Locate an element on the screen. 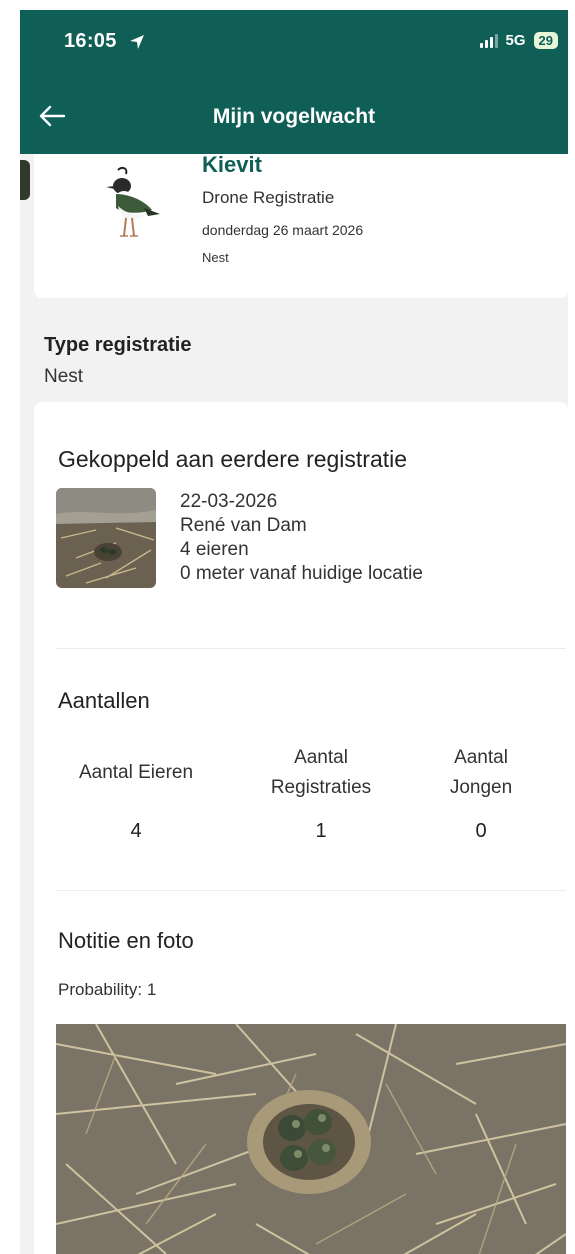 The height and width of the screenshot is (1254, 575). lapwing-bird-image is located at coordinates (133, 201).